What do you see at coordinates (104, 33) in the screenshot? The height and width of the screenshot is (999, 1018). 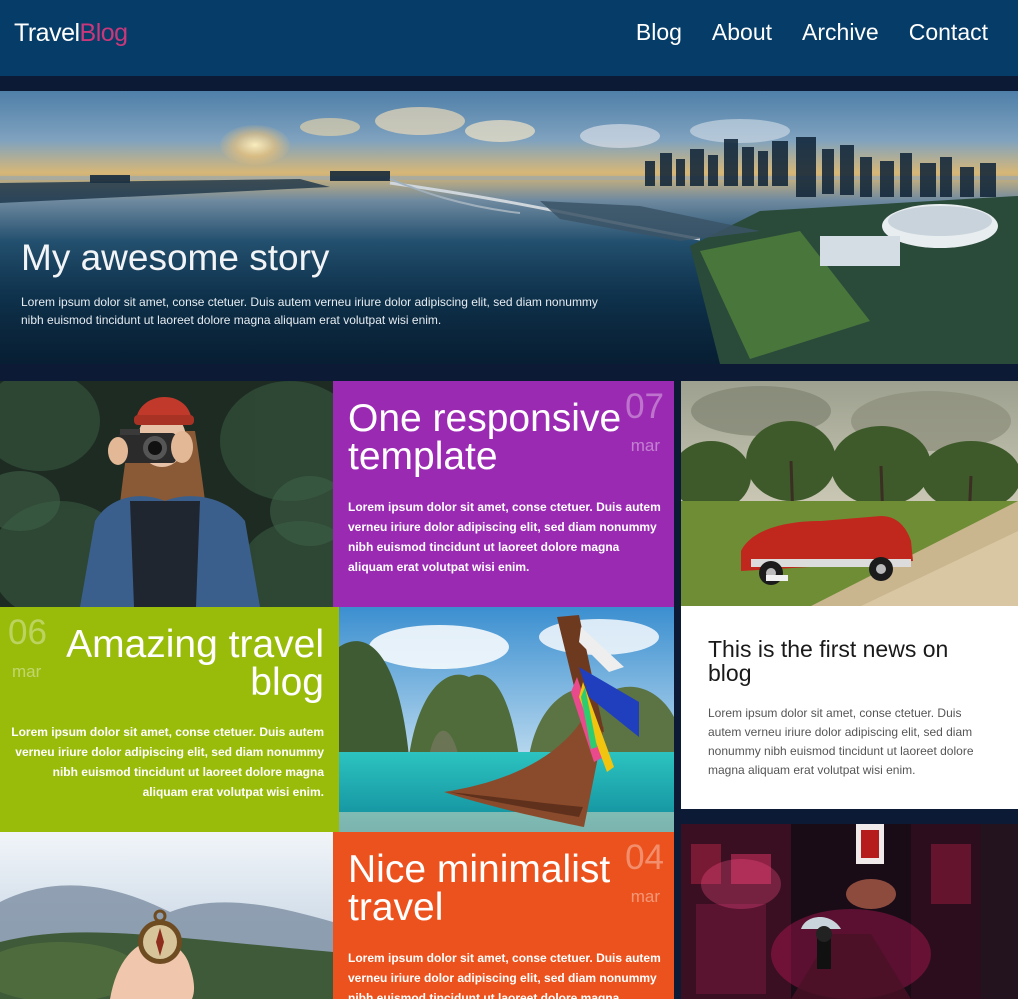 I see `logo-accent: Blog` at bounding box center [104, 33].